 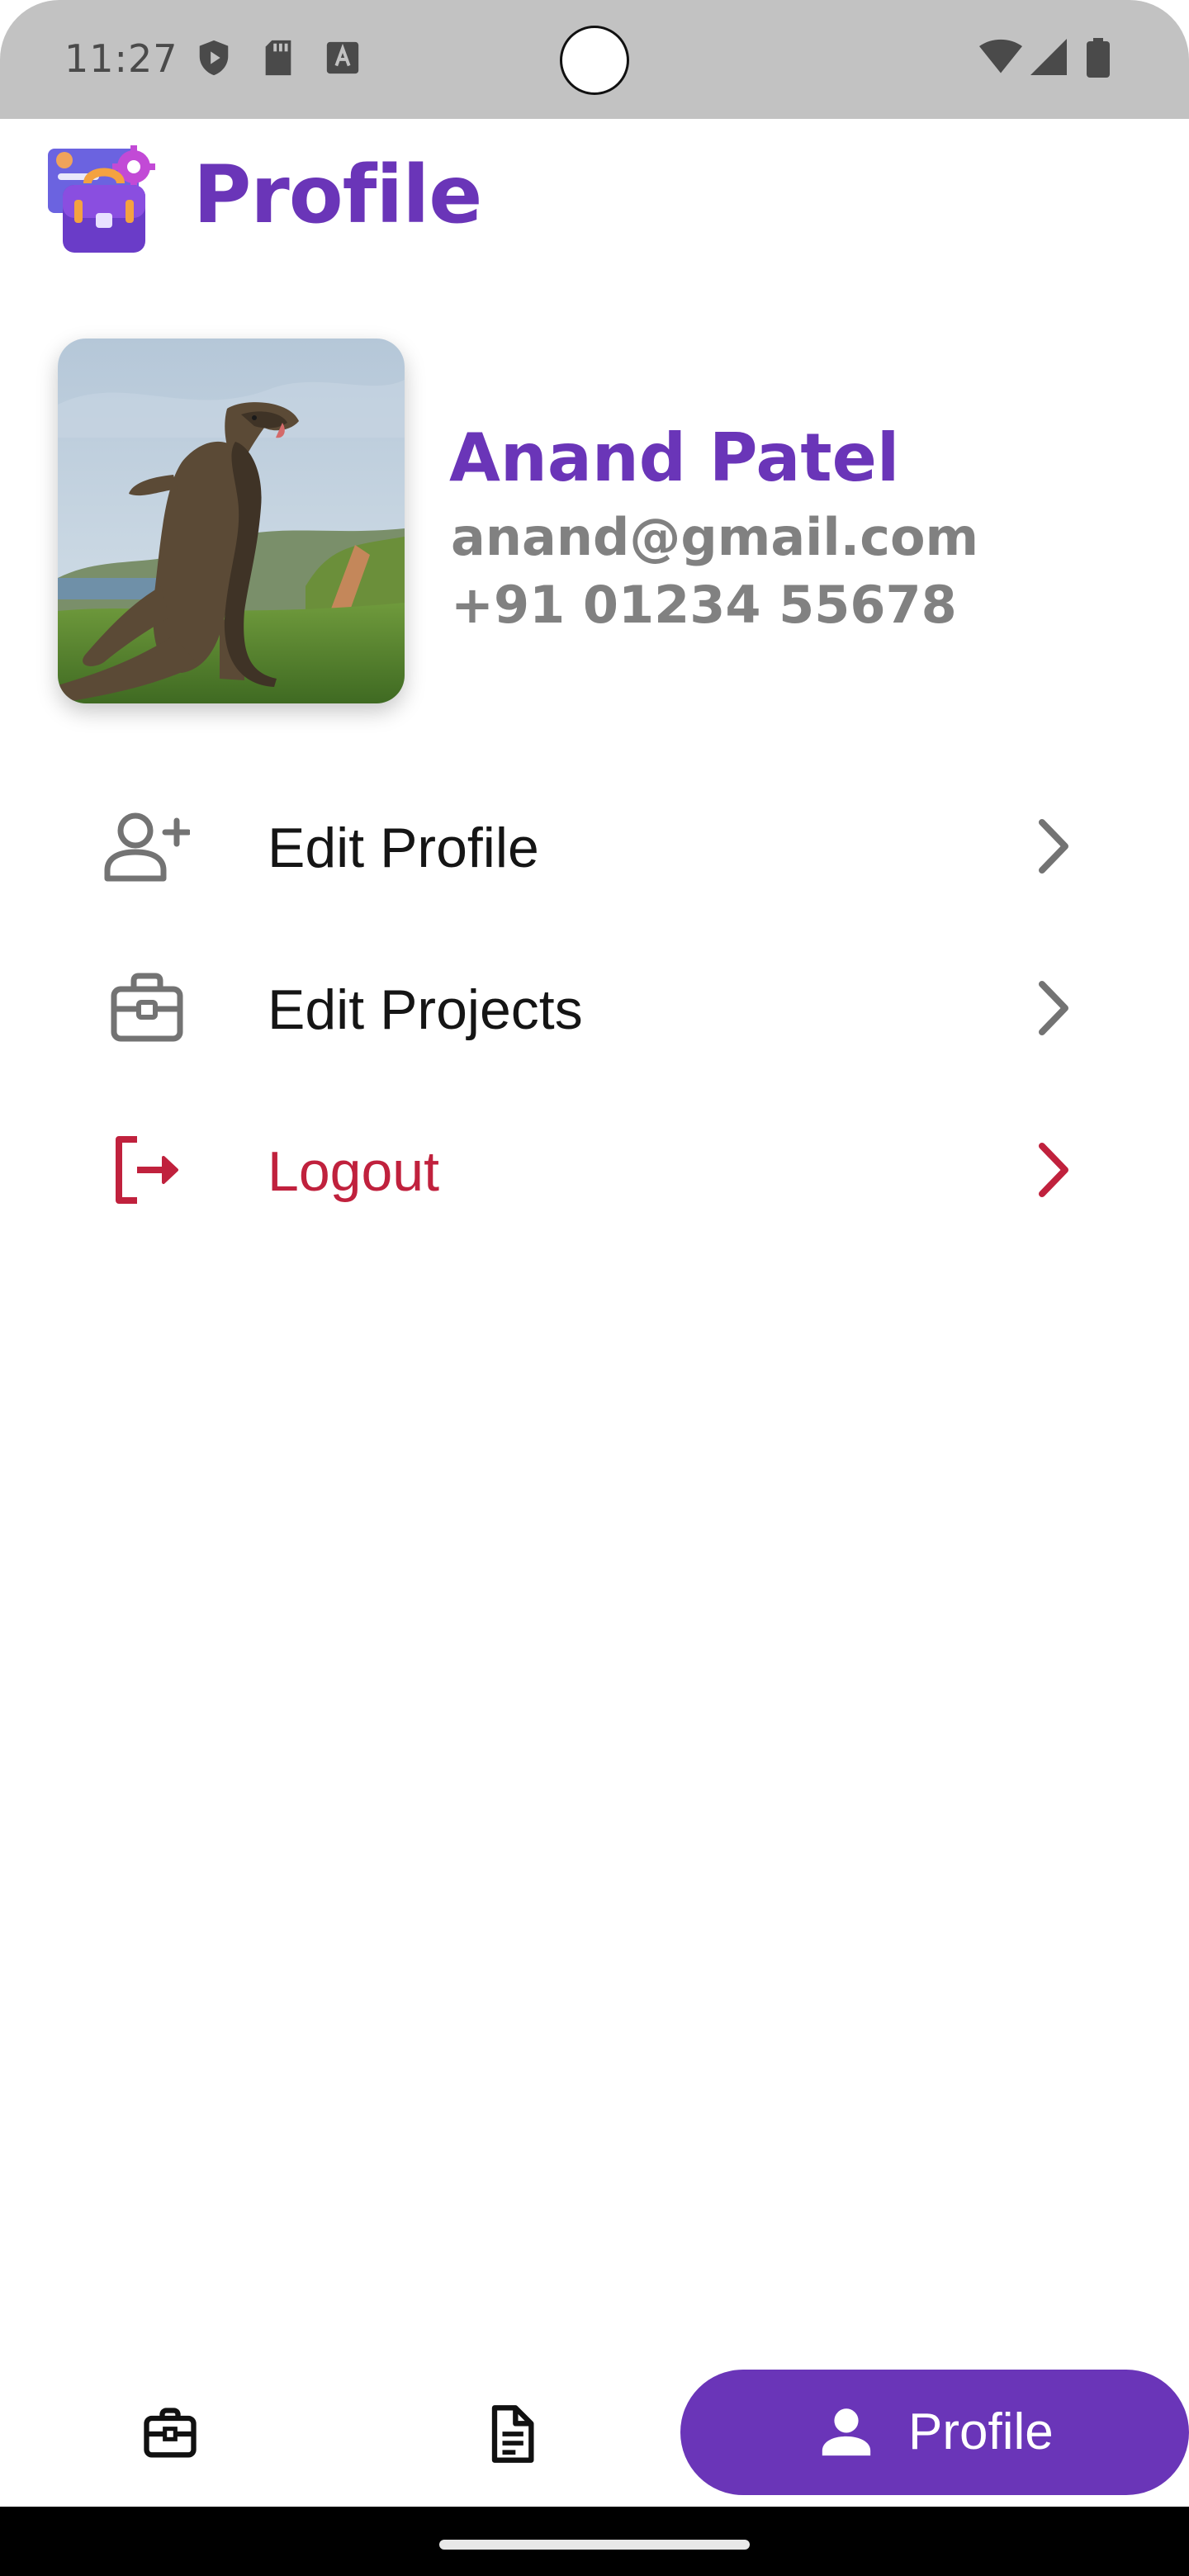 What do you see at coordinates (101, 199) in the screenshot?
I see `briefcase-gear-logo-icon` at bounding box center [101, 199].